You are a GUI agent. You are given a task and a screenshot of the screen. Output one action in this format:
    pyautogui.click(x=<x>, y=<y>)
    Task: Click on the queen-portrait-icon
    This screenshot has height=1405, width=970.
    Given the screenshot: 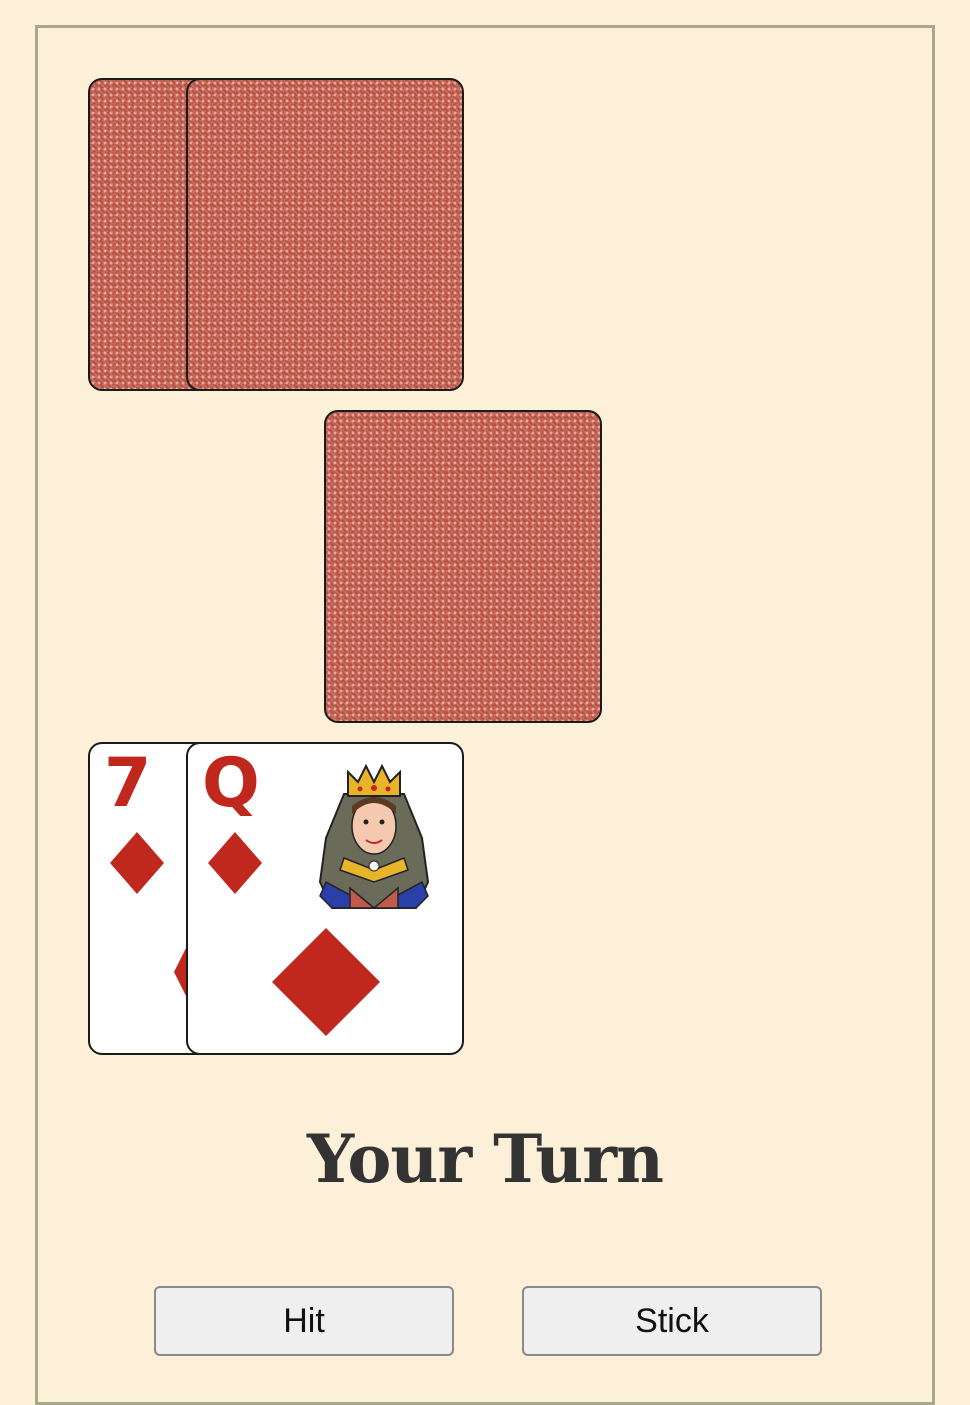 What is the action you would take?
    pyautogui.click(x=374, y=836)
    